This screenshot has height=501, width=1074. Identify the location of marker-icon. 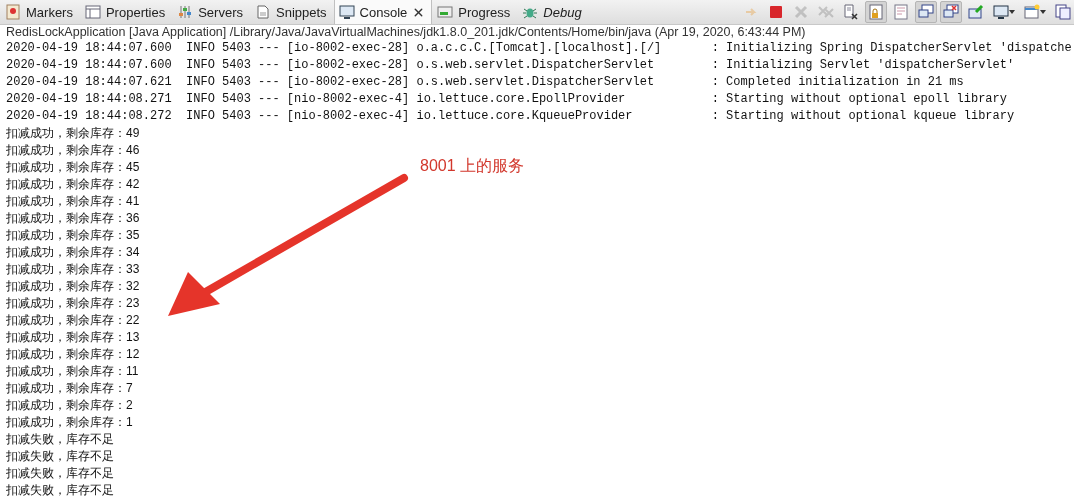
(13, 12).